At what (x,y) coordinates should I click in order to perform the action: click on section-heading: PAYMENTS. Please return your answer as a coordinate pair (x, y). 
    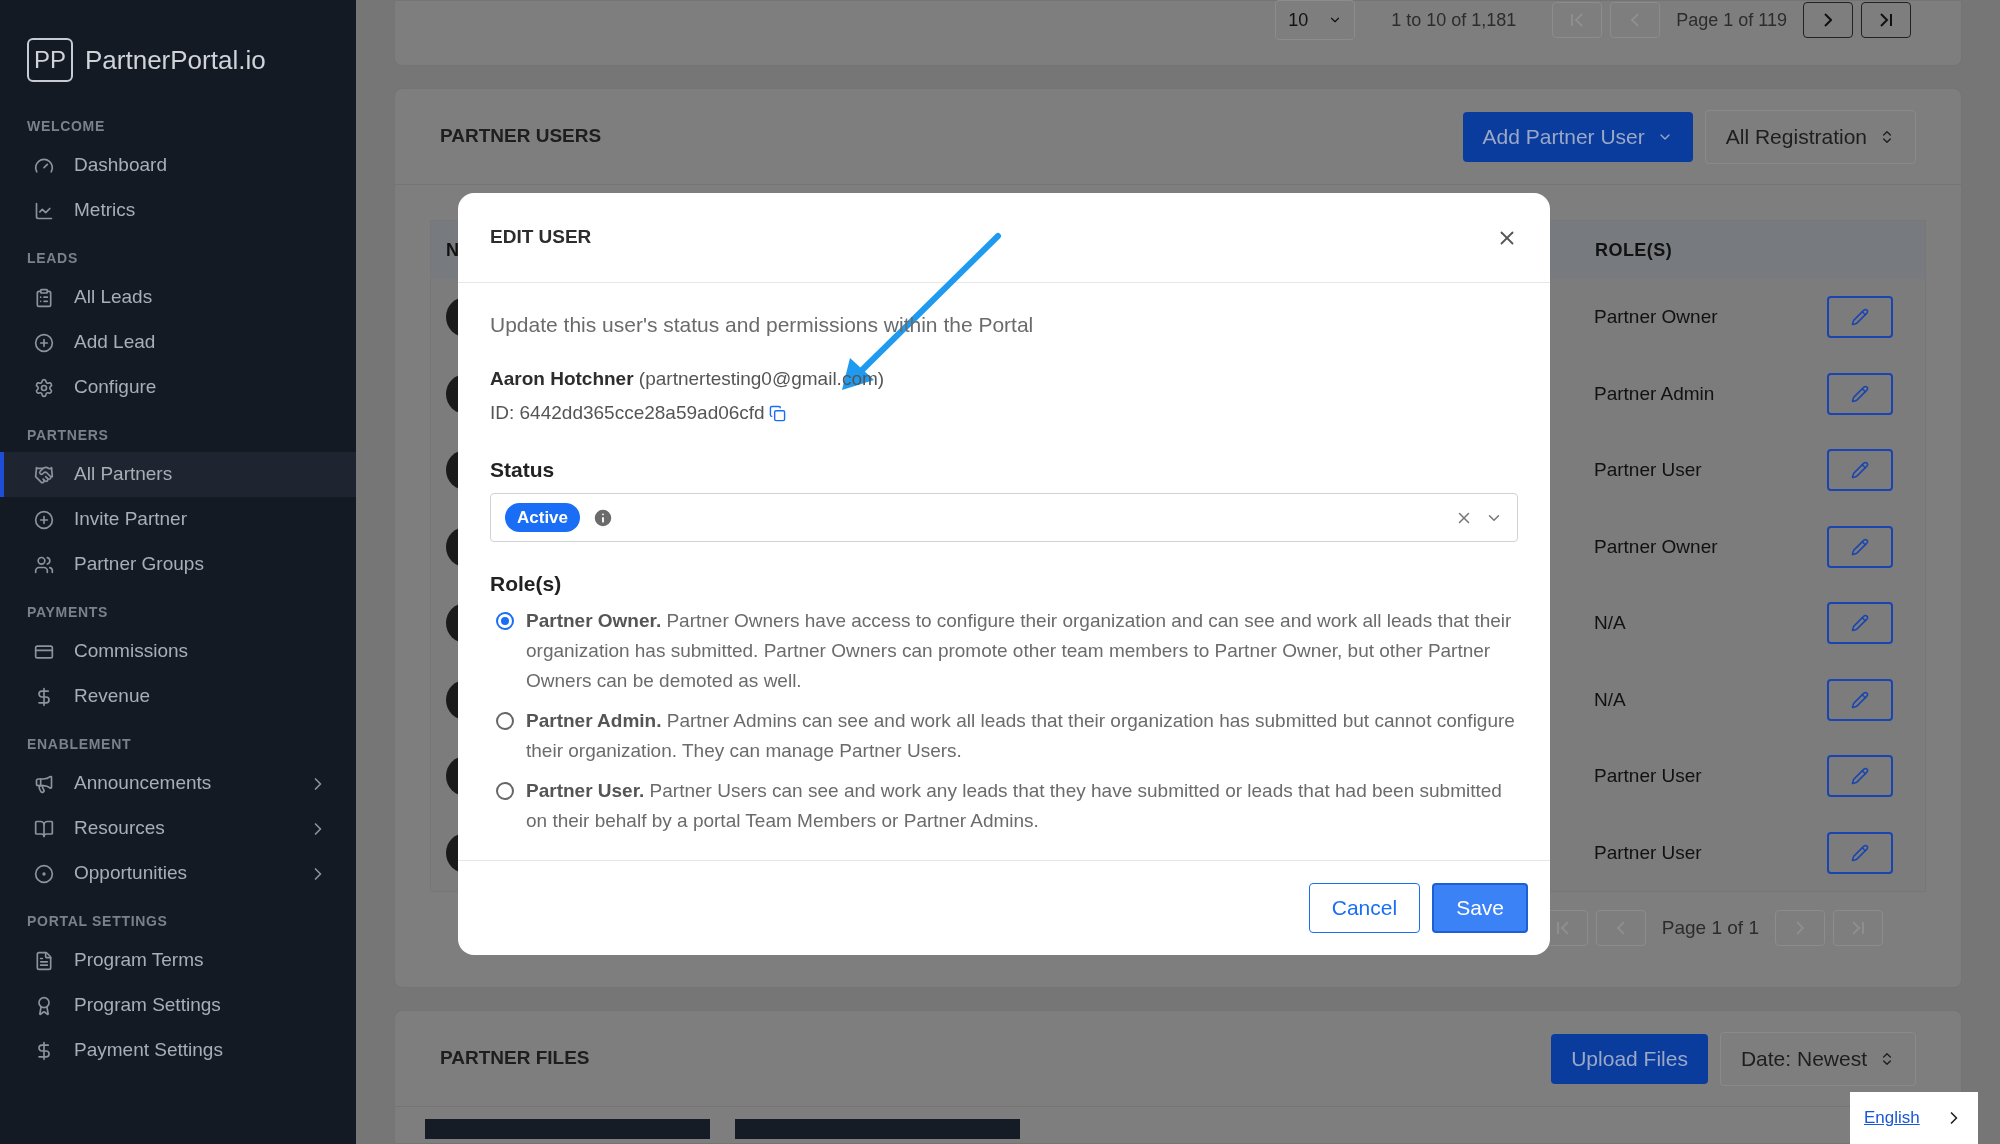
    Looking at the image, I should click on (68, 612).